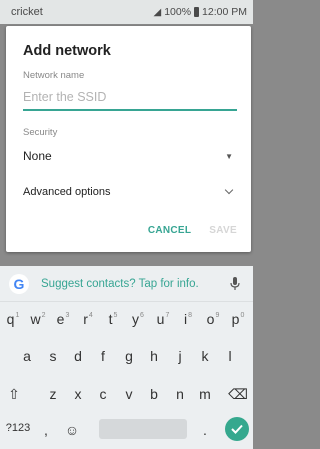 This screenshot has height=449, width=320. Describe the element at coordinates (103, 394) in the screenshot. I see `key-c: c` at that location.